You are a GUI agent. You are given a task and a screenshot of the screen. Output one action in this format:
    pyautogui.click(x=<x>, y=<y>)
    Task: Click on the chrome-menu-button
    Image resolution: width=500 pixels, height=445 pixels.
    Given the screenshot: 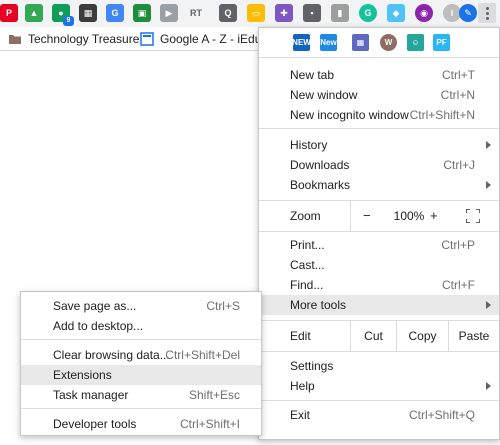 What is the action you would take?
    pyautogui.click(x=487, y=13)
    